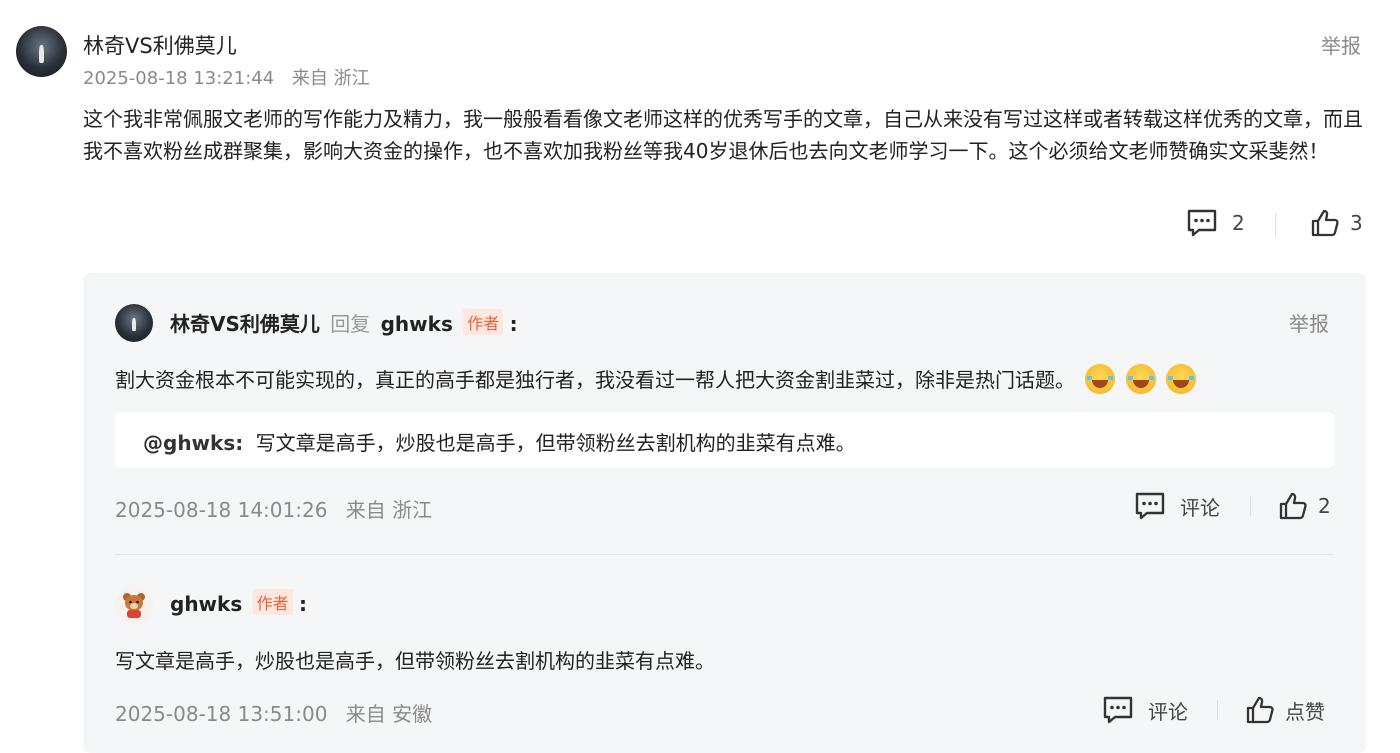  What do you see at coordinates (221, 510) in the screenshot?
I see `reply-timestamp: 2025-08-18 14:01:26` at bounding box center [221, 510].